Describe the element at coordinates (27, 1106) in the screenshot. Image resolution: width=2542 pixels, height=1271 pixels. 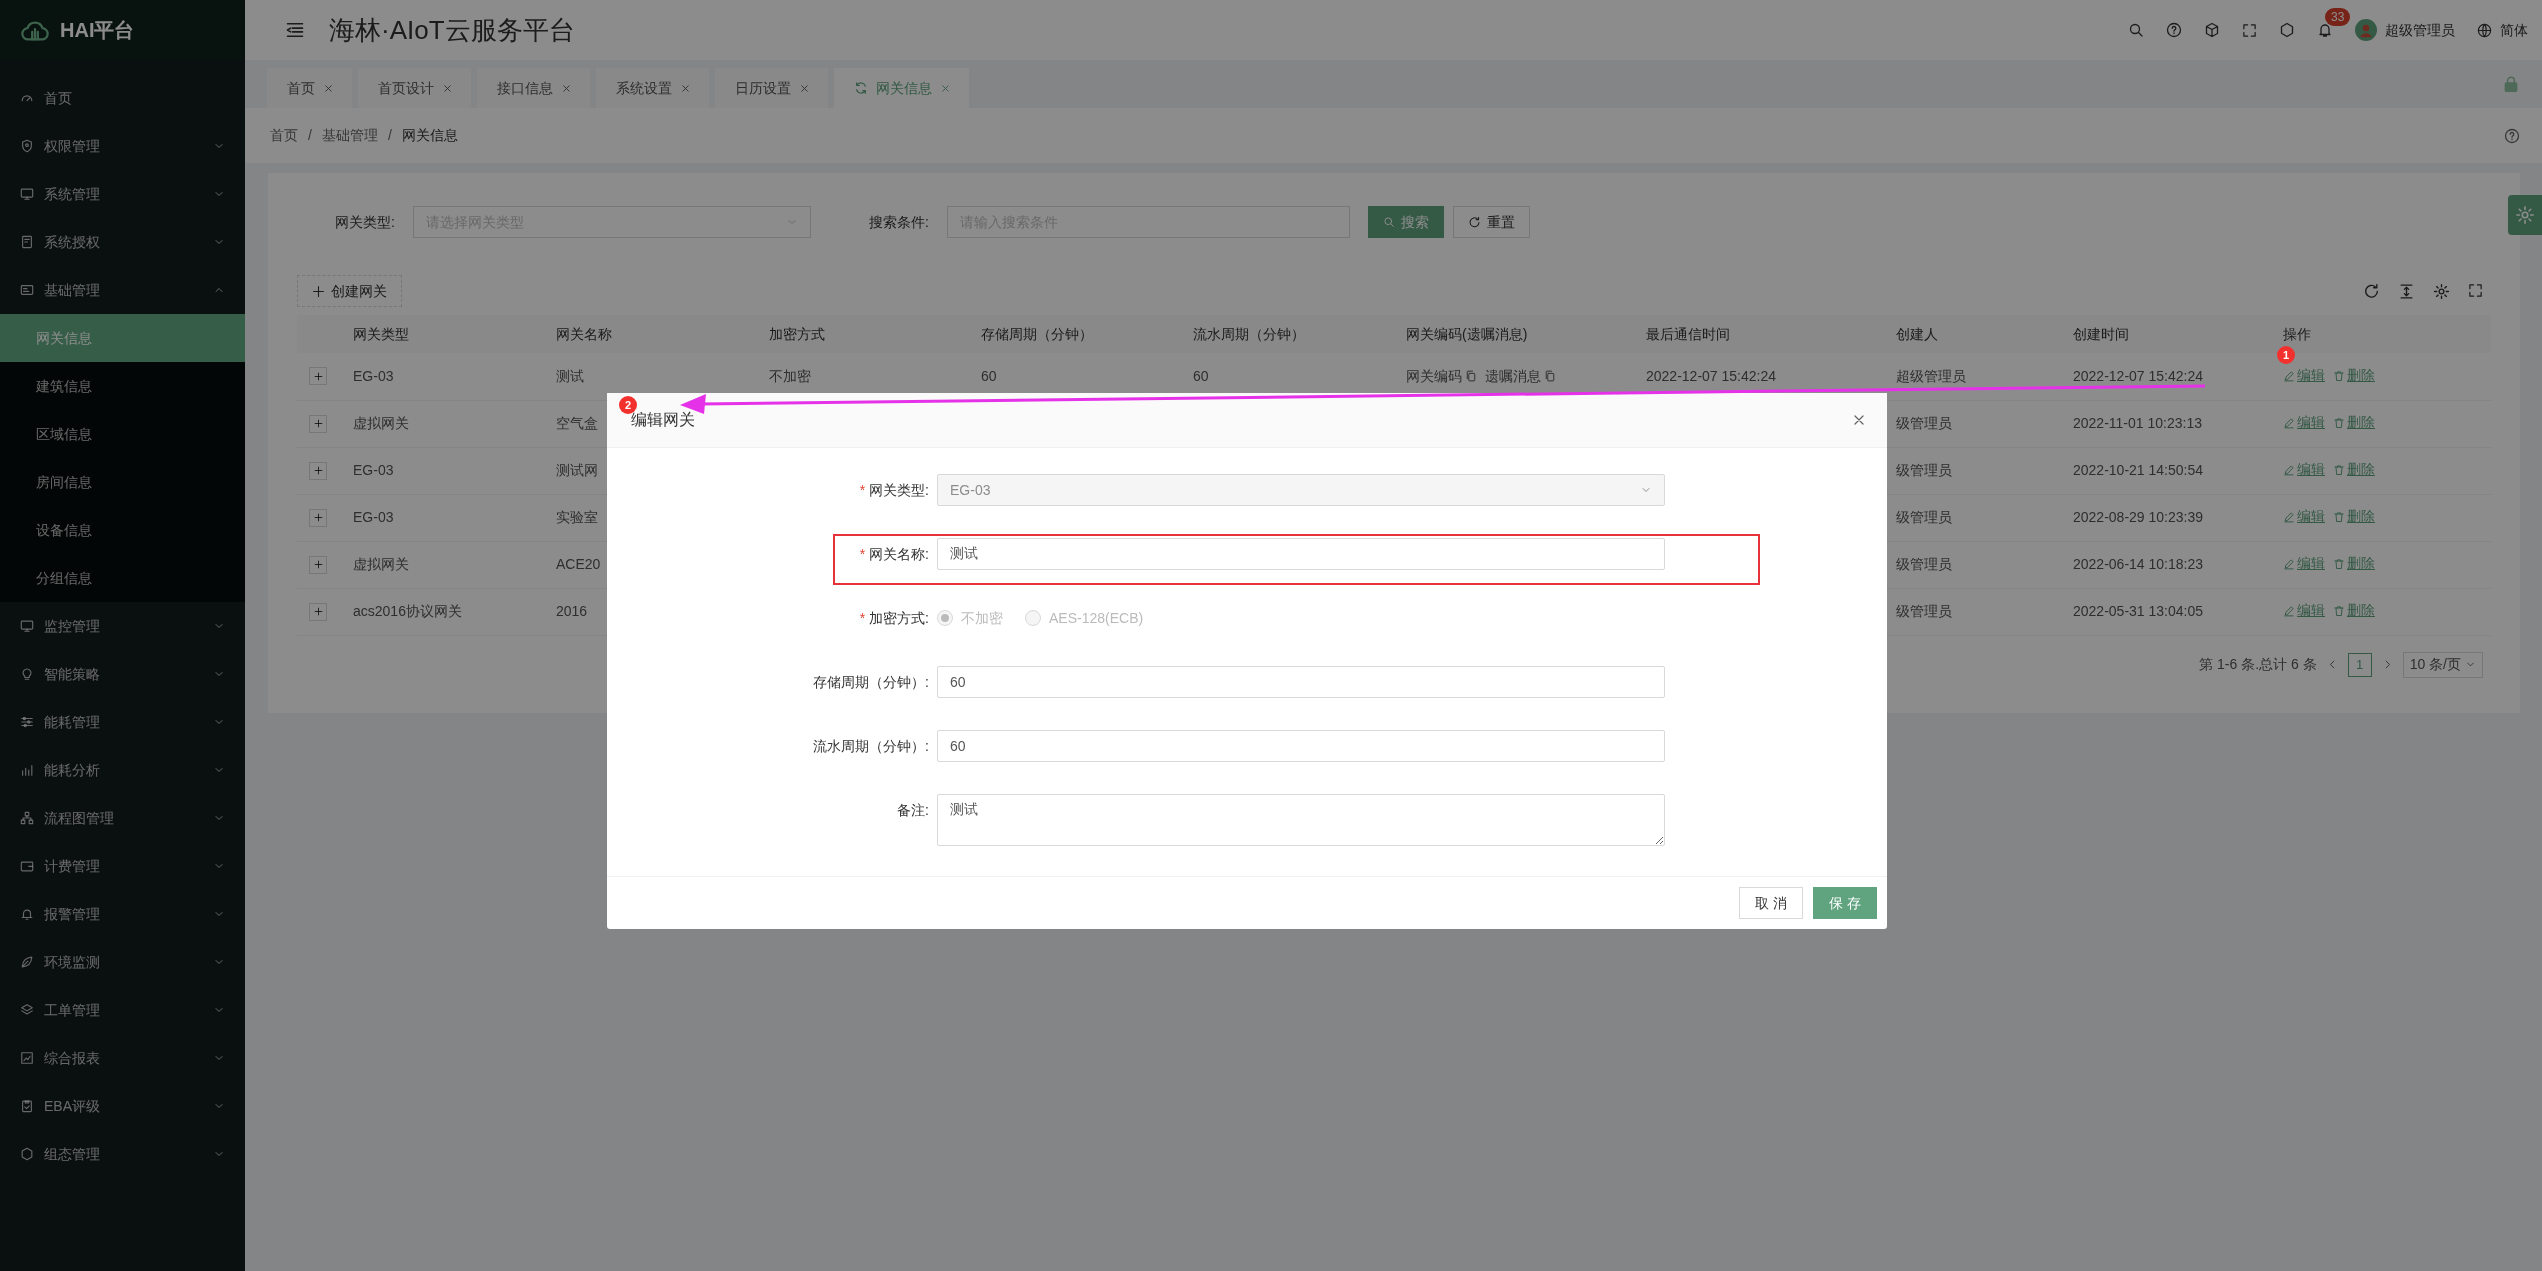
I see `clipboard-icon` at that location.